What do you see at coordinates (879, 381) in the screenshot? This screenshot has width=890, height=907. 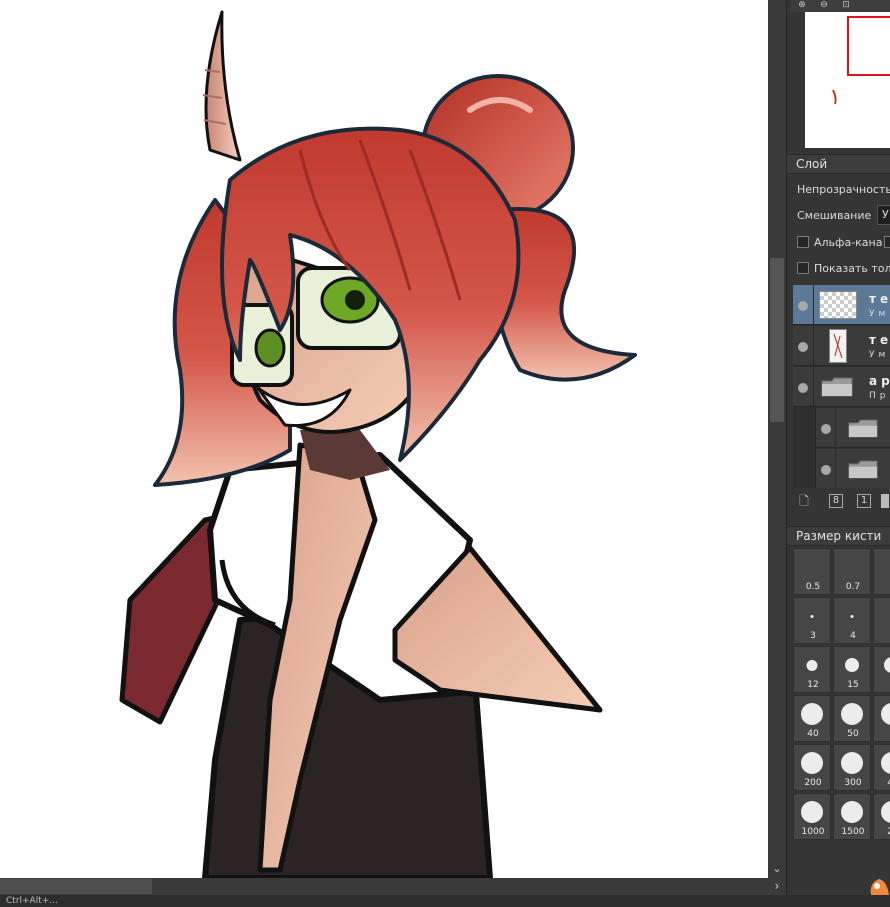 I see `layer-name: ар` at bounding box center [879, 381].